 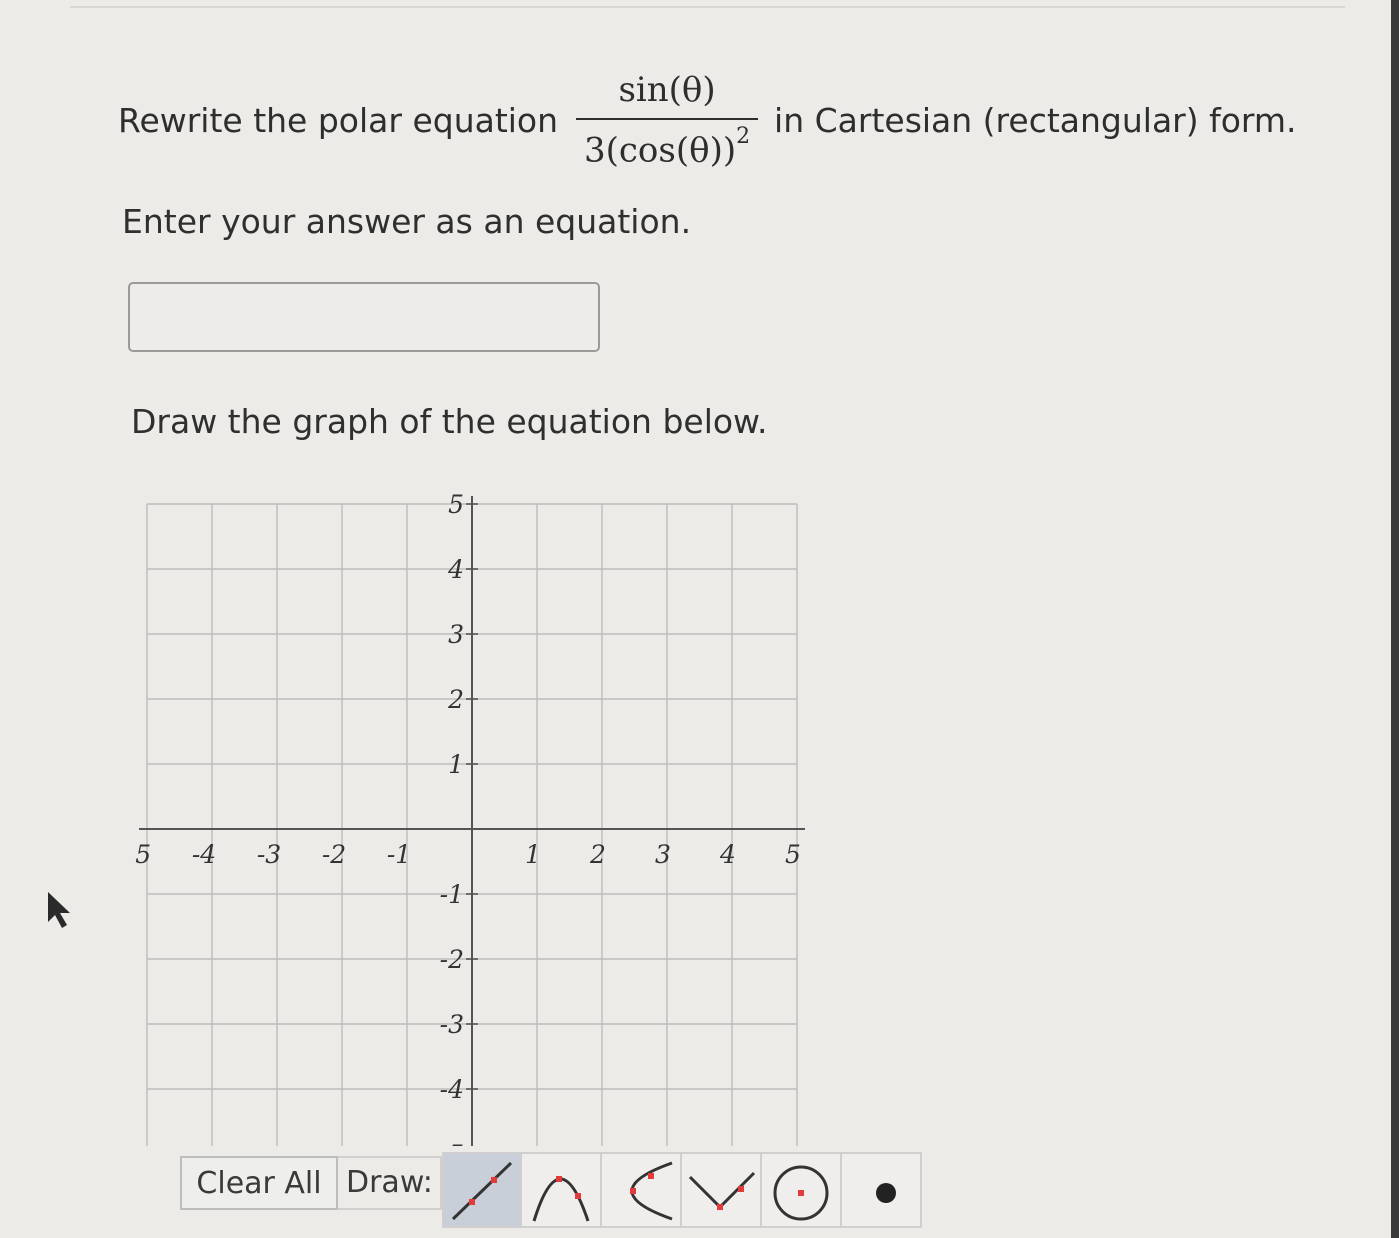 I want to click on y-tick-label: -4, so click(x=452, y=1089).